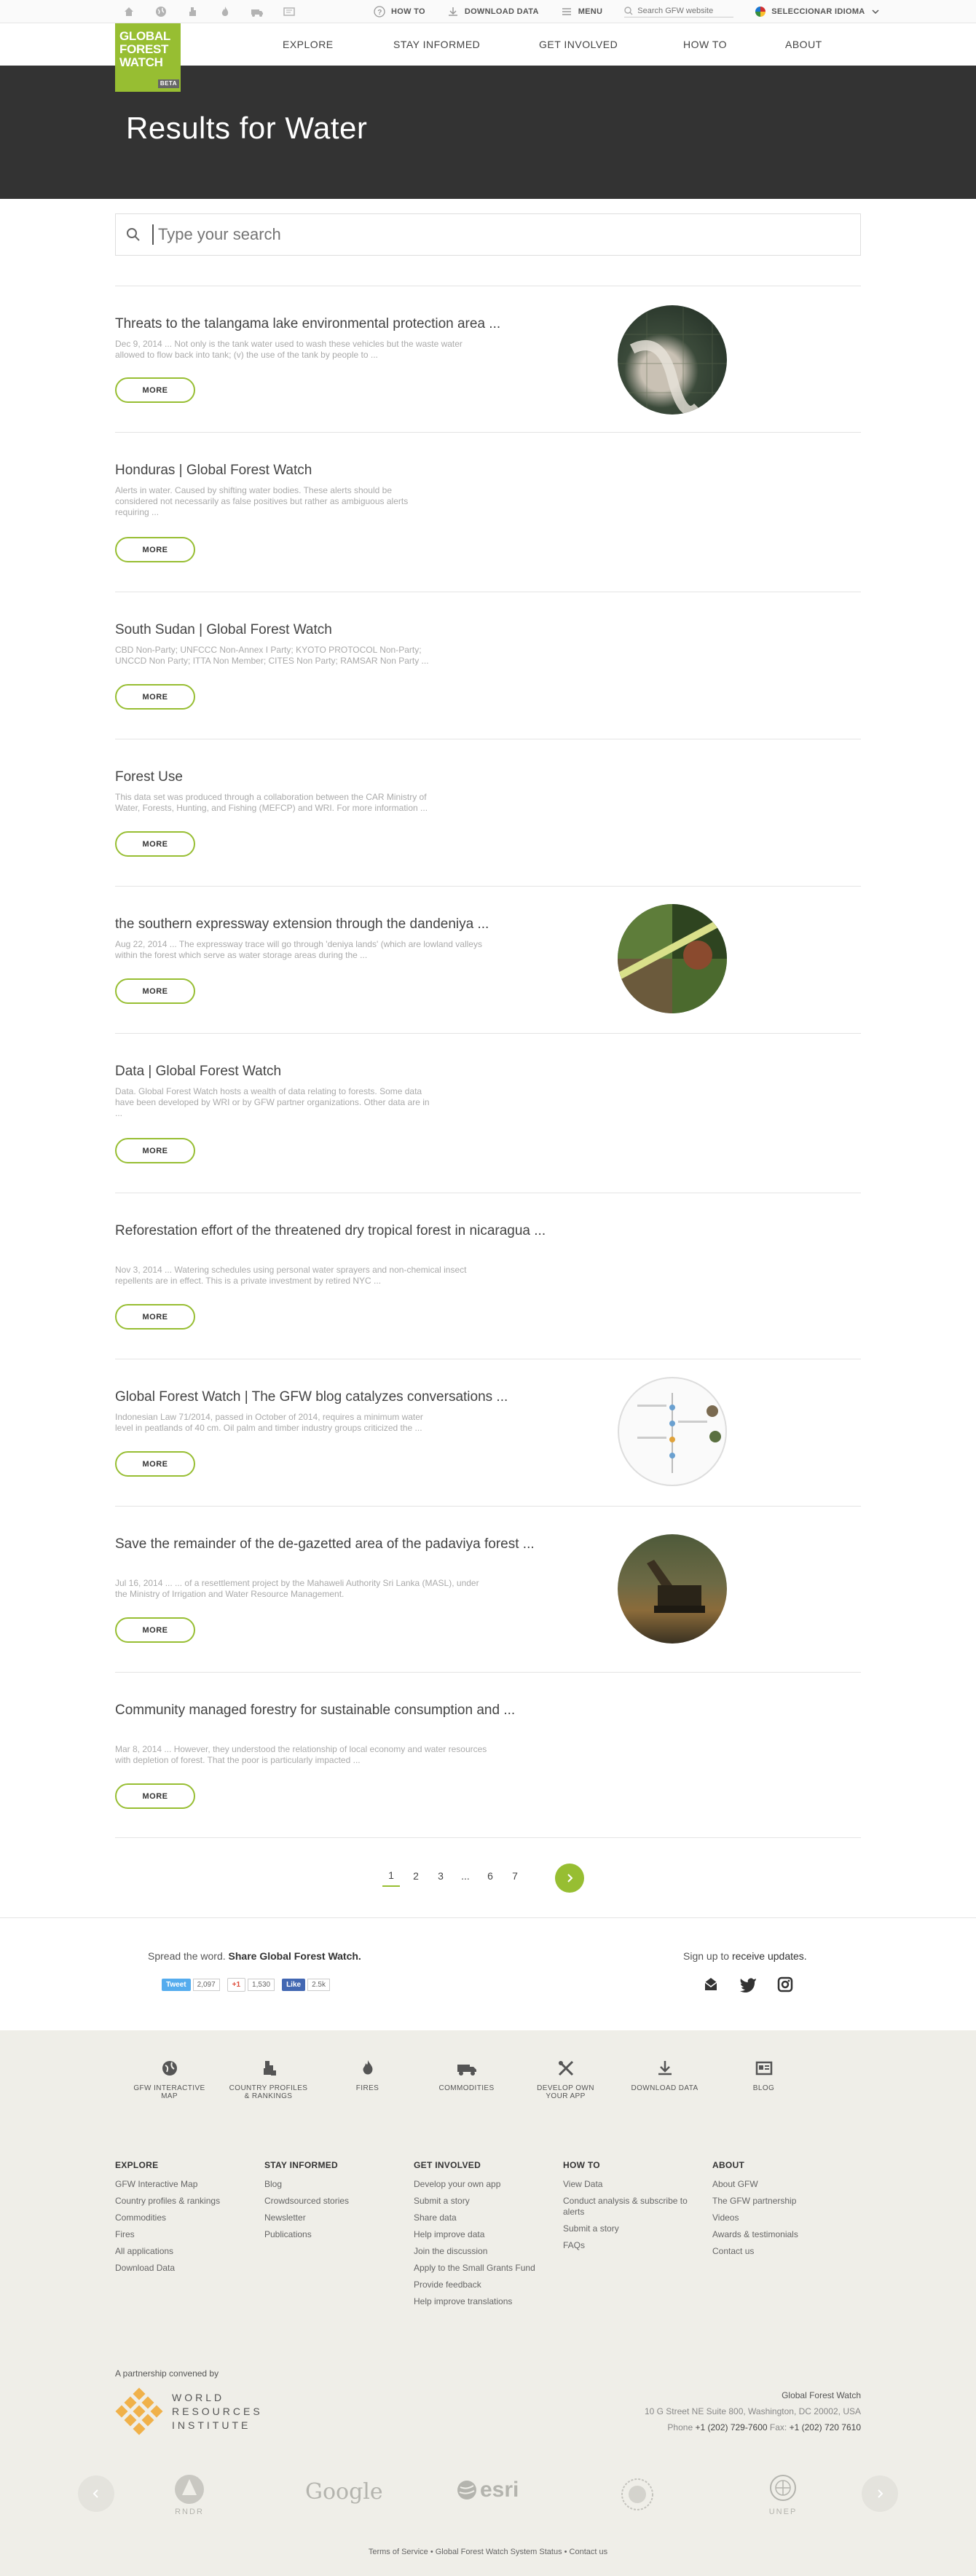 The image size is (976, 2576). Describe the element at coordinates (711, 1984) in the screenshot. I see `email-icon` at that location.